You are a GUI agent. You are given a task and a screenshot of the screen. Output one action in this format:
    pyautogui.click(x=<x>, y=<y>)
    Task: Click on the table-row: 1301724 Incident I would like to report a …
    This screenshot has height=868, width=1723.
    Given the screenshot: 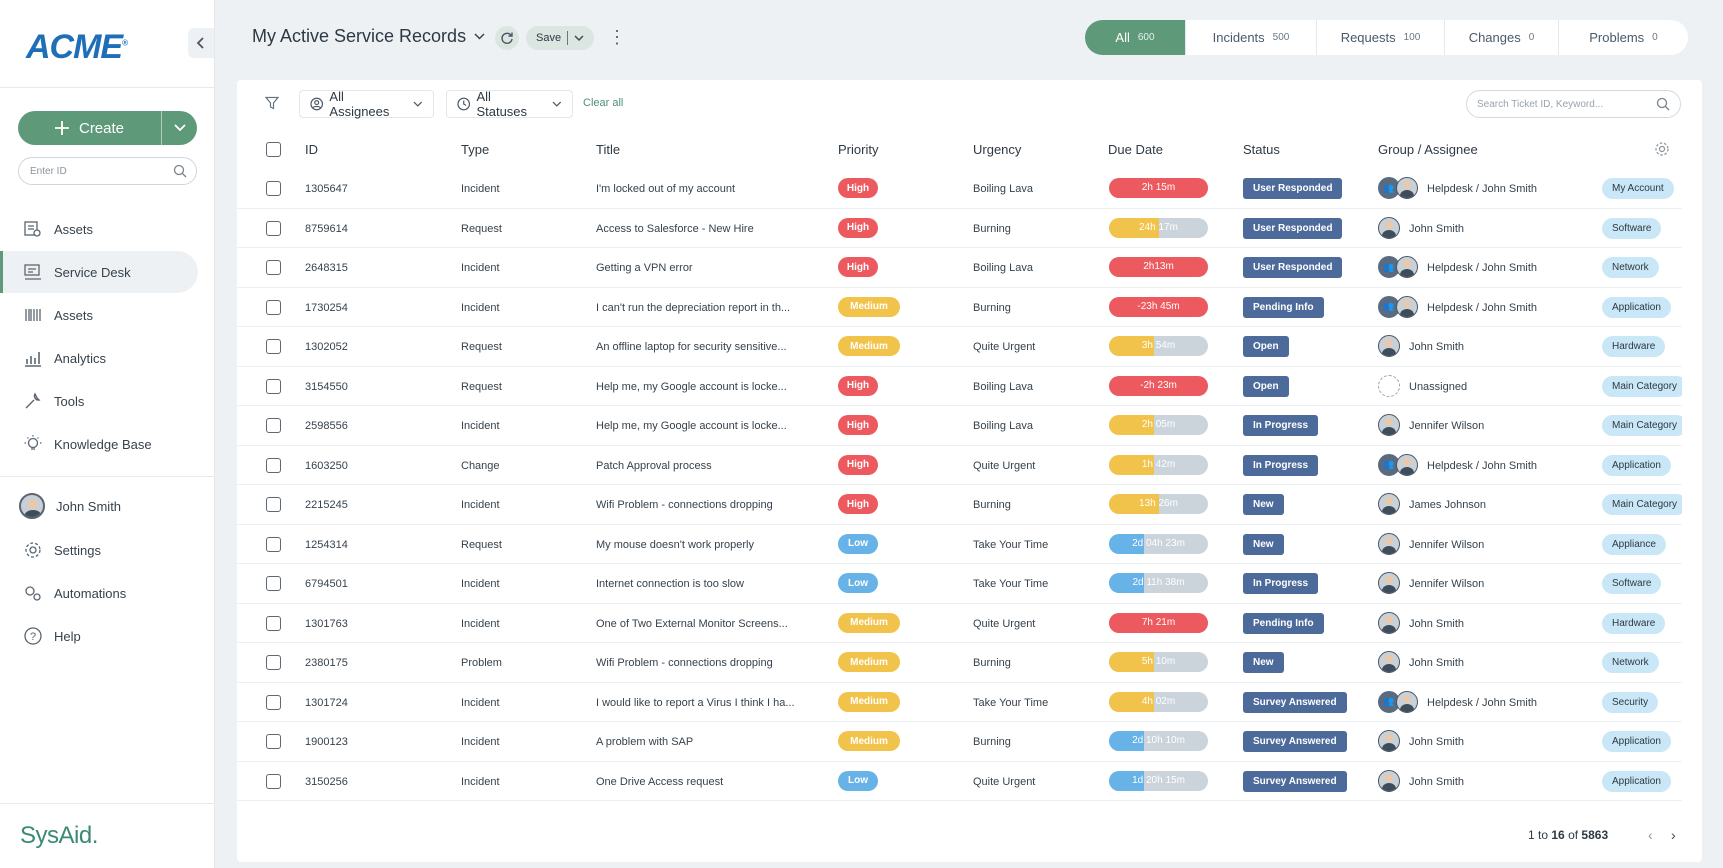 What is the action you would take?
    pyautogui.click(x=959, y=702)
    